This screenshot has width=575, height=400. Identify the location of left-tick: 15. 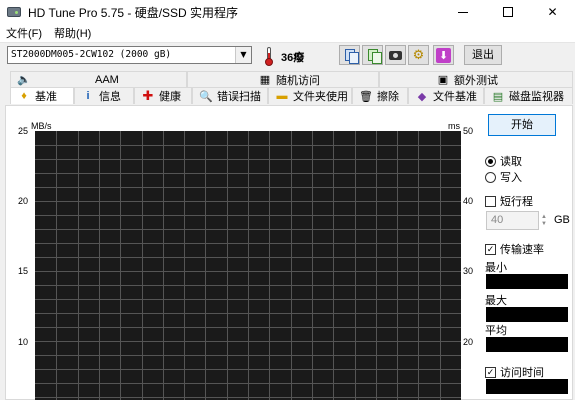
(23, 271).